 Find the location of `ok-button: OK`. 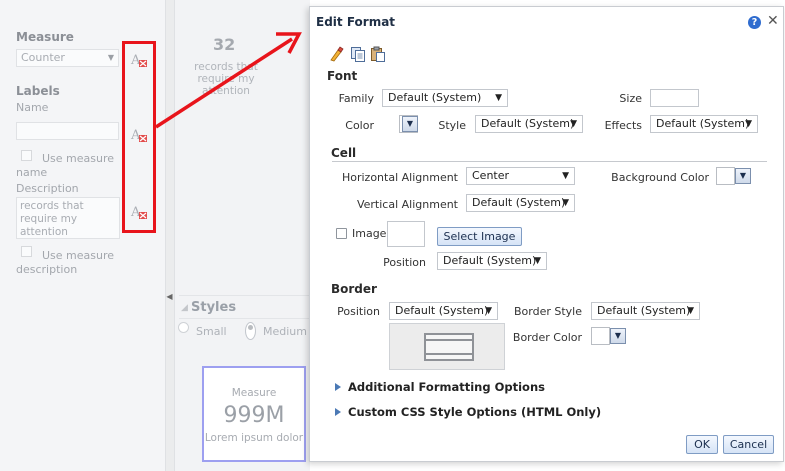

ok-button: OK is located at coordinates (702, 444).